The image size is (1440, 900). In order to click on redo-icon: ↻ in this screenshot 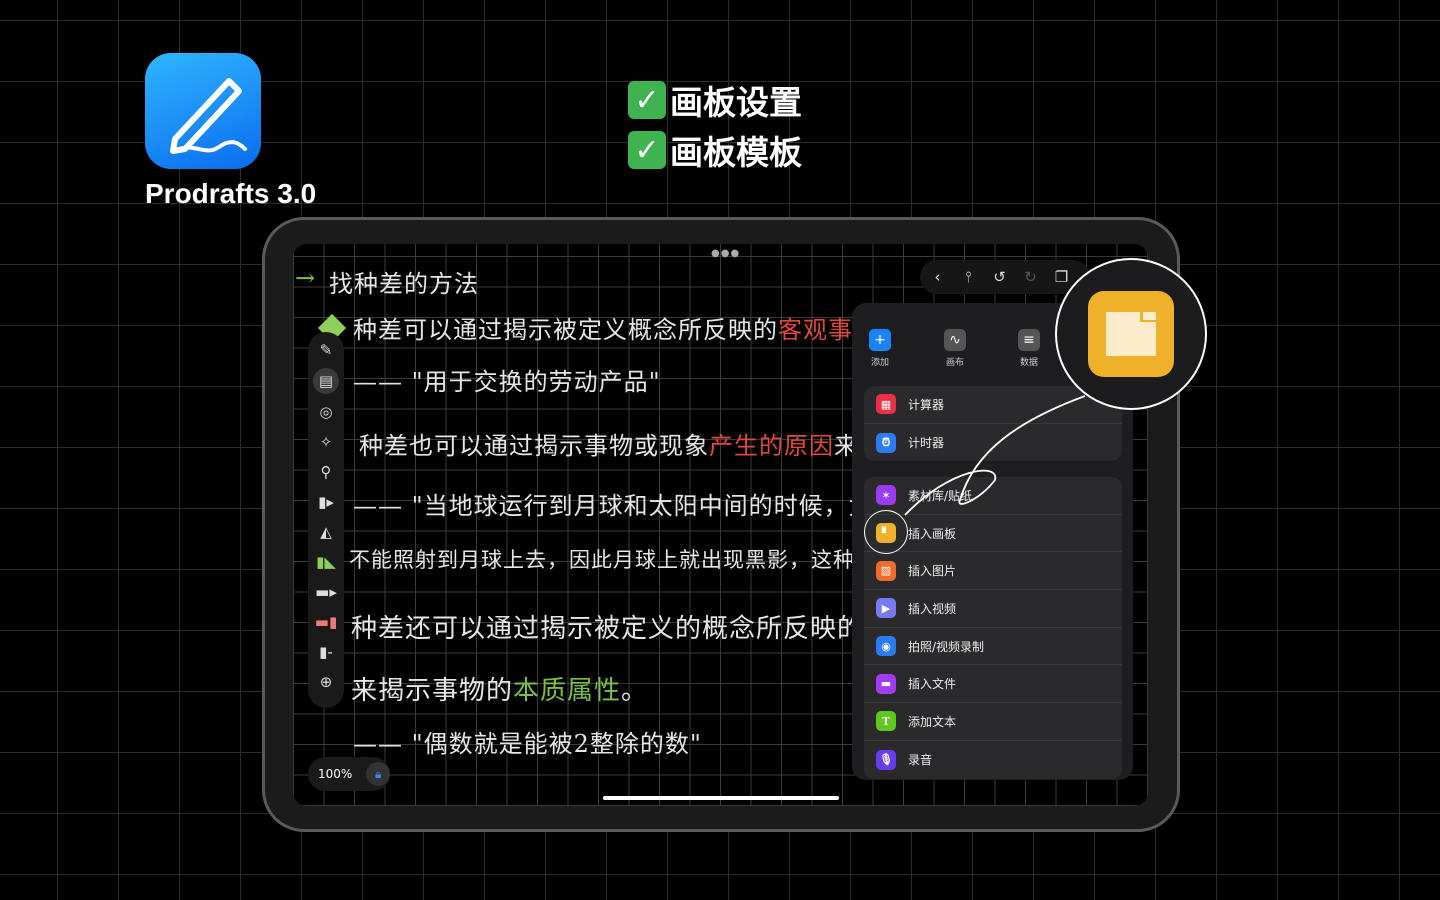, I will do `click(1030, 277)`.